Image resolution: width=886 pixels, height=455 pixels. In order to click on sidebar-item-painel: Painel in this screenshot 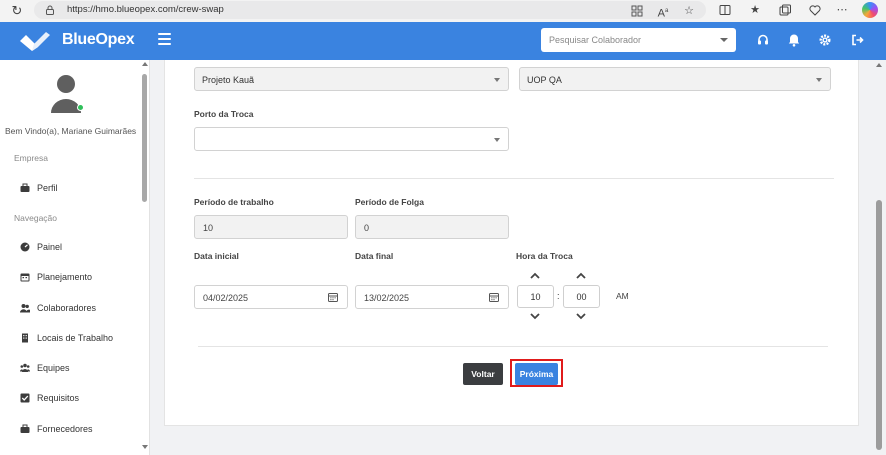, I will do `click(41, 247)`.